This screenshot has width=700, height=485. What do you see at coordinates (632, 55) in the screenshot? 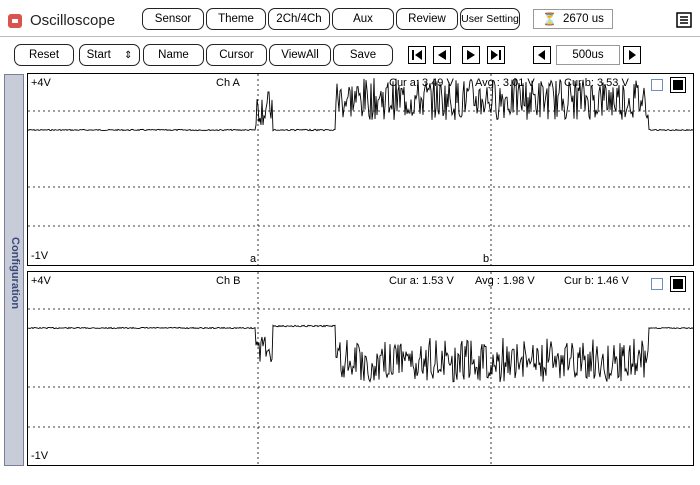
I see `range-increase-icon` at bounding box center [632, 55].